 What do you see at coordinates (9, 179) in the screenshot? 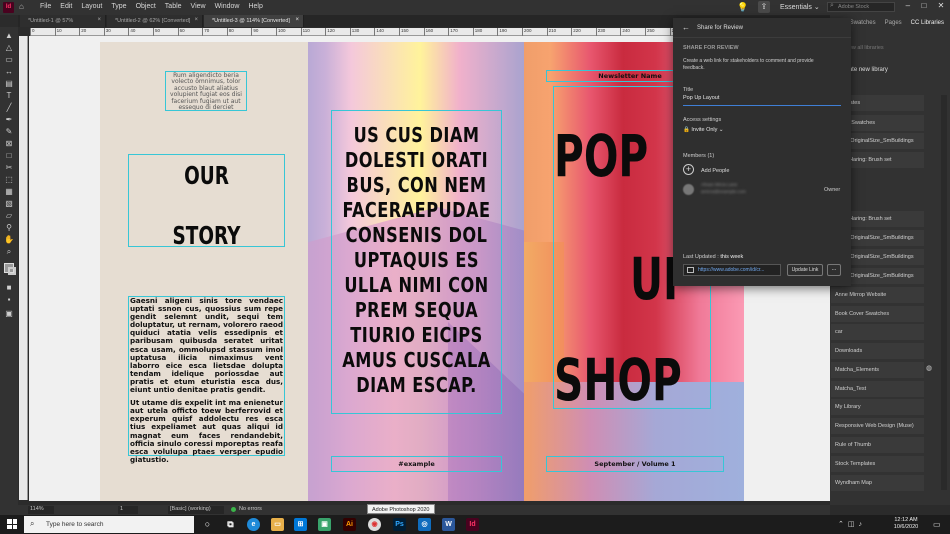
I see `free-transform-tool-icon: ⬚` at bounding box center [9, 179].